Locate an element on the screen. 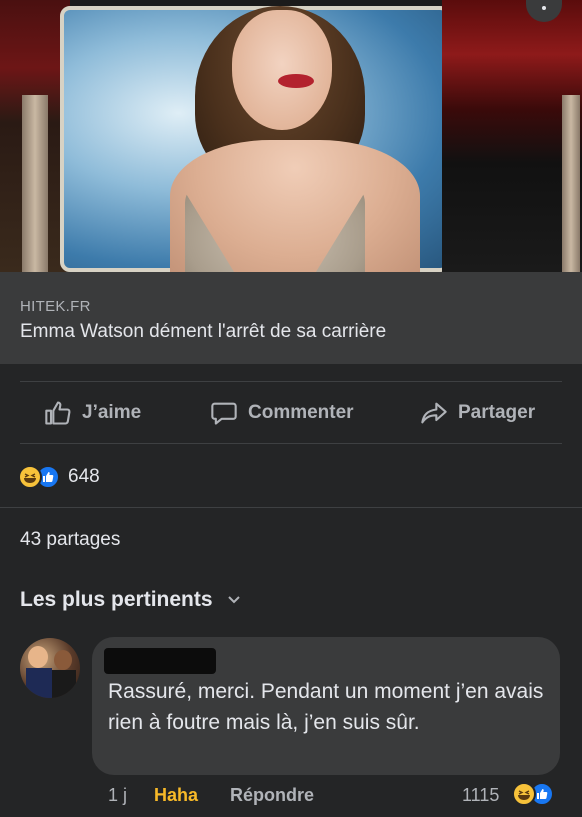 The width and height of the screenshot is (582, 817). like-button: J’aime is located at coordinates (92, 413).